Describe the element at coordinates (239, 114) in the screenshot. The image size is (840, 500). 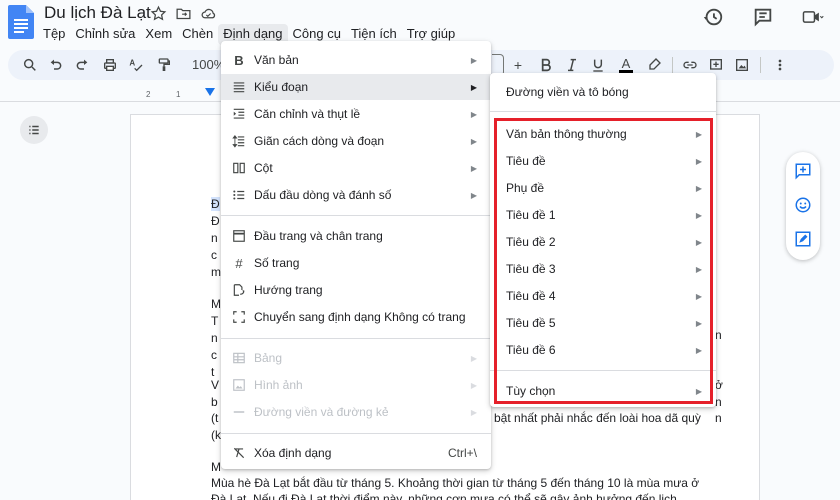
I see `indent-icon` at that location.